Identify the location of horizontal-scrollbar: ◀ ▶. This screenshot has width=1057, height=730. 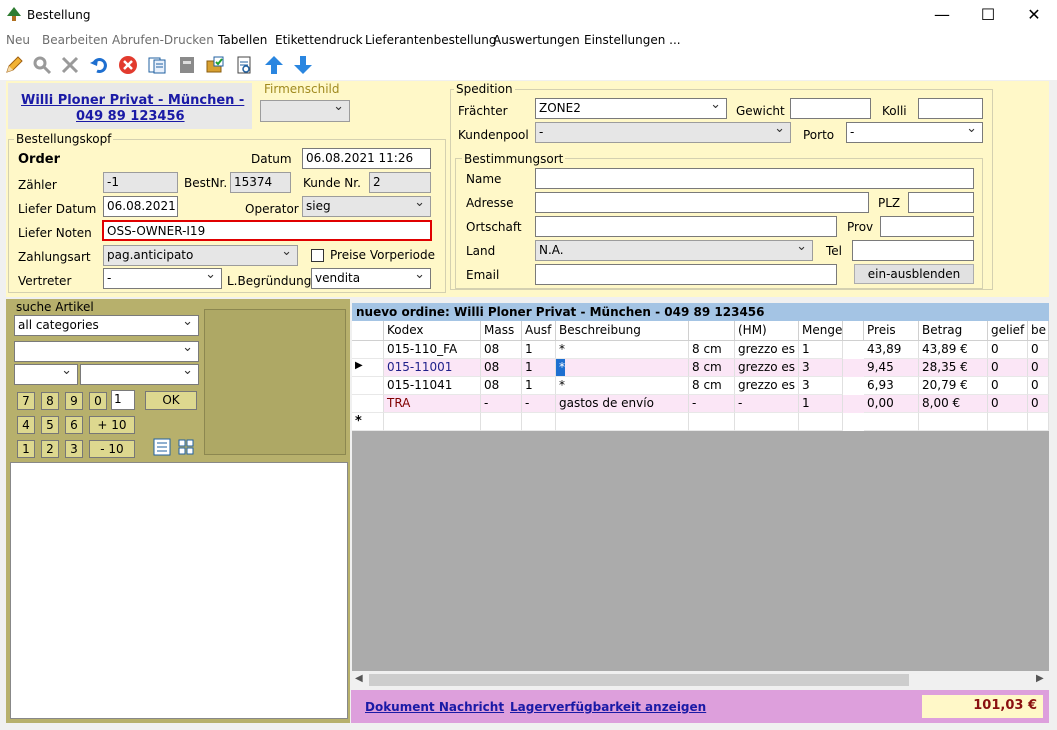
(700, 680).